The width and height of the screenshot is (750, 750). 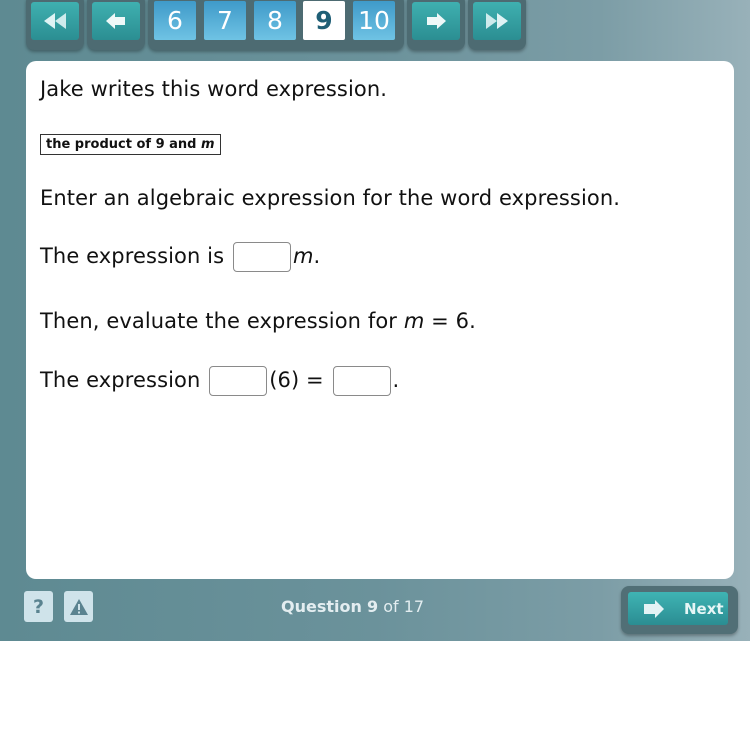 What do you see at coordinates (132, 256) in the screenshot?
I see `expression-line-prefix: The expression is` at bounding box center [132, 256].